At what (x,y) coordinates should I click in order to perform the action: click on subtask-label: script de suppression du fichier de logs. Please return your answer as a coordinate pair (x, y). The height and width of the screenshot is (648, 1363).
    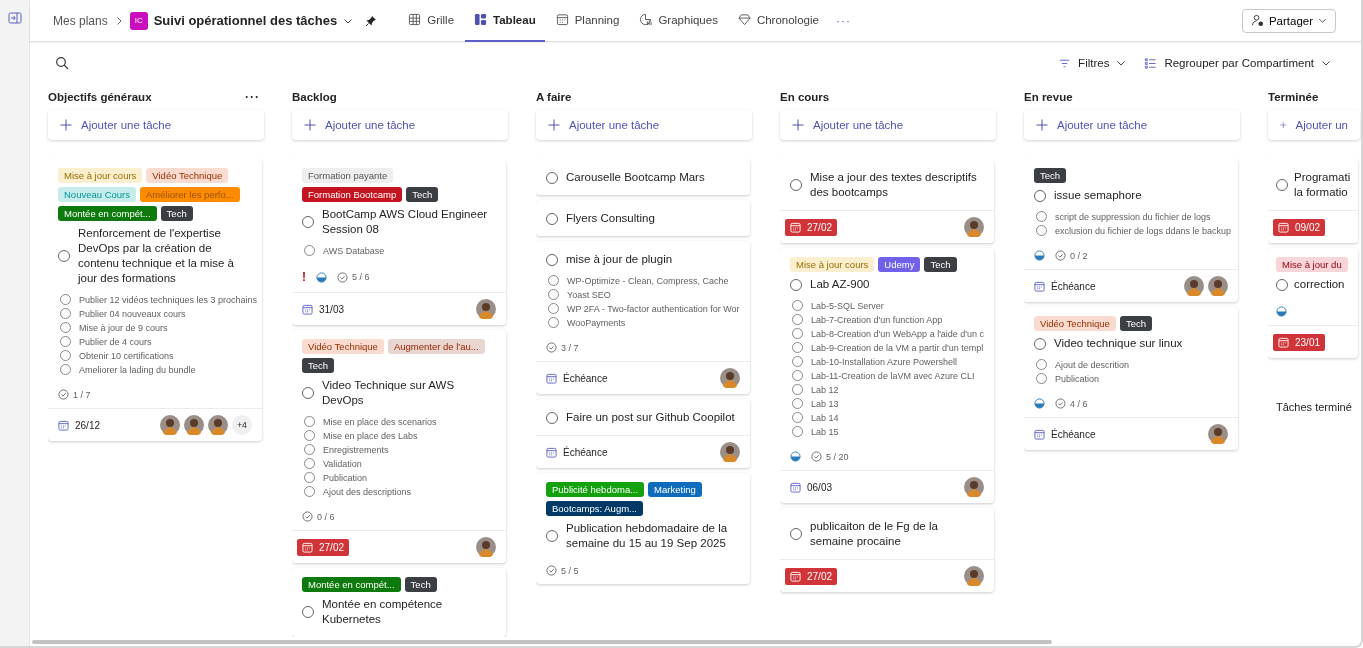
    Looking at the image, I should click on (1133, 216).